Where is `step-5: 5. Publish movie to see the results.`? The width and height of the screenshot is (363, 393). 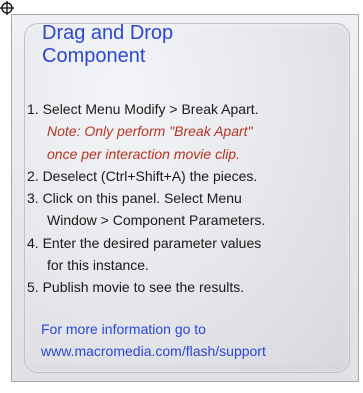
step-5: 5. Publish movie to see the results. is located at coordinates (136, 287).